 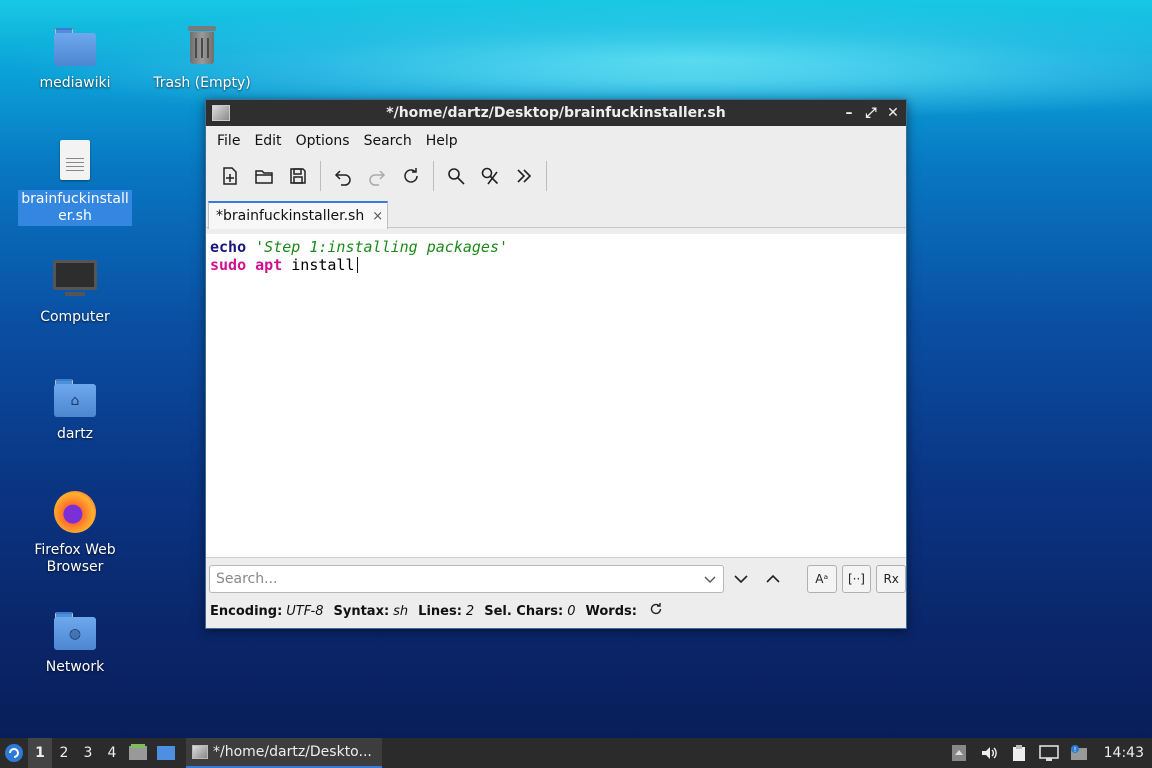 I want to click on computer-icon, so click(x=75, y=280).